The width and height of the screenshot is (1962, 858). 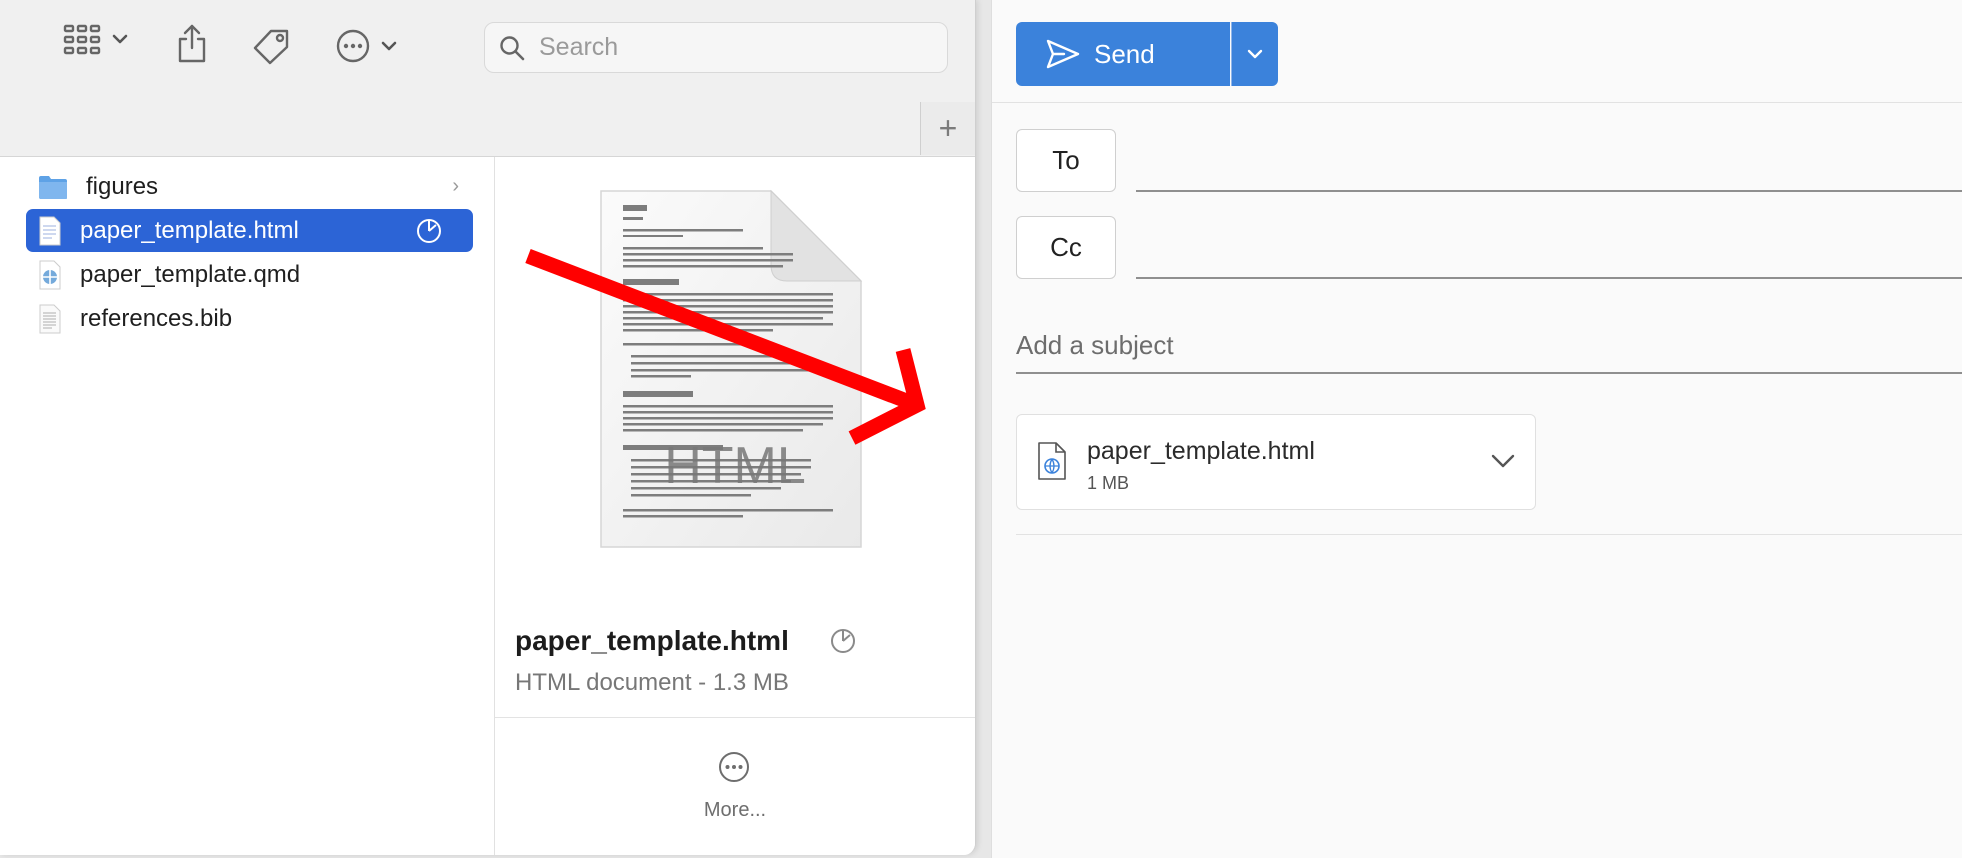 What do you see at coordinates (716, 47) in the screenshot?
I see `search-field: Search` at bounding box center [716, 47].